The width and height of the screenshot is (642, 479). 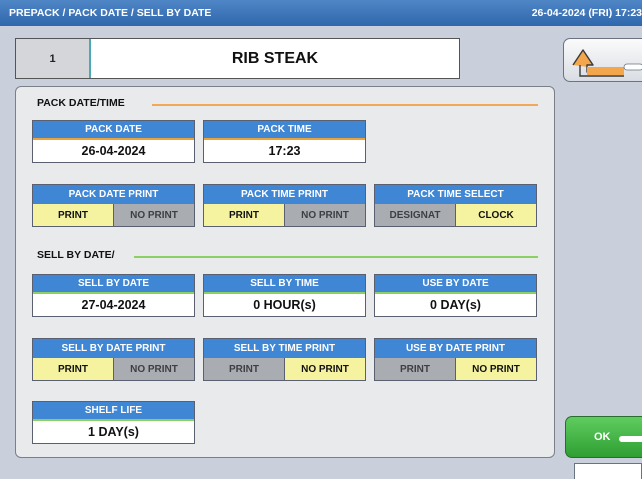 What do you see at coordinates (324, 215) in the screenshot?
I see `pack-time-no-print-option: NO PRINT` at bounding box center [324, 215].